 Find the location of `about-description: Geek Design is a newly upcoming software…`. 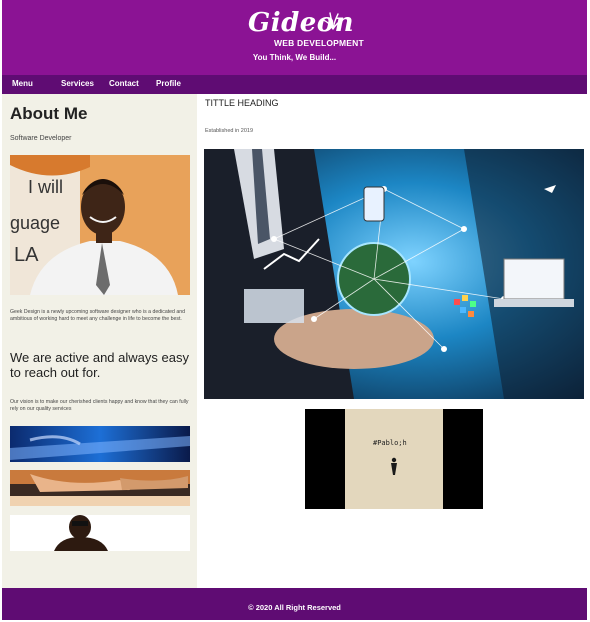

about-description: Geek Design is a newly upcoming software… is located at coordinates (98, 315).